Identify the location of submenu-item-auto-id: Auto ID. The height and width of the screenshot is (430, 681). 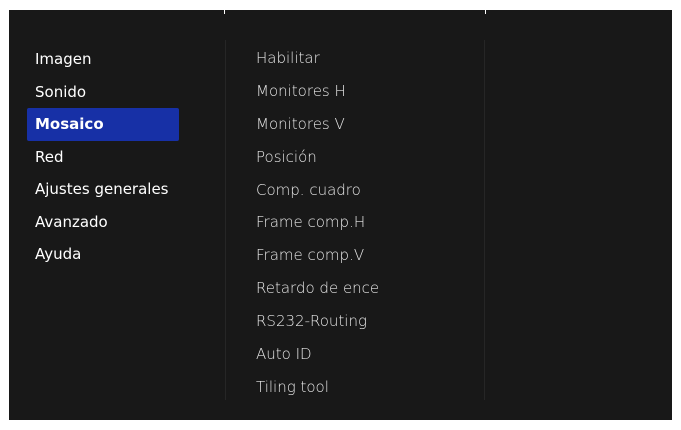
(317, 354).